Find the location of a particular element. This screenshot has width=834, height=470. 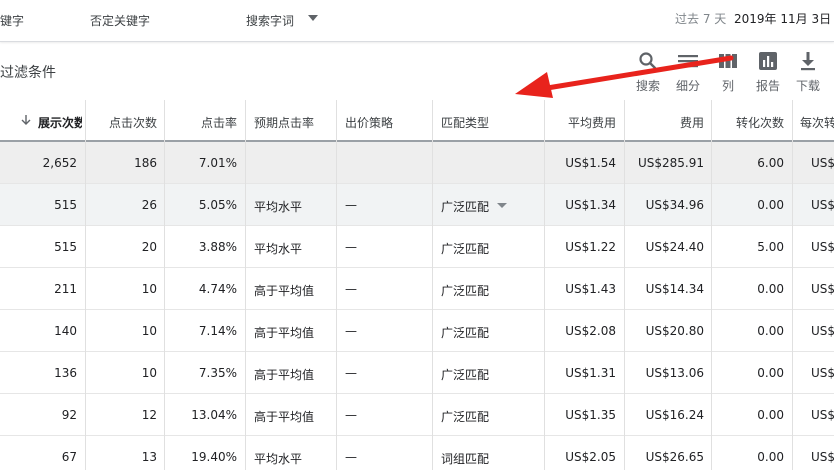

cell-cost: US$34.96 is located at coordinates (674, 205).